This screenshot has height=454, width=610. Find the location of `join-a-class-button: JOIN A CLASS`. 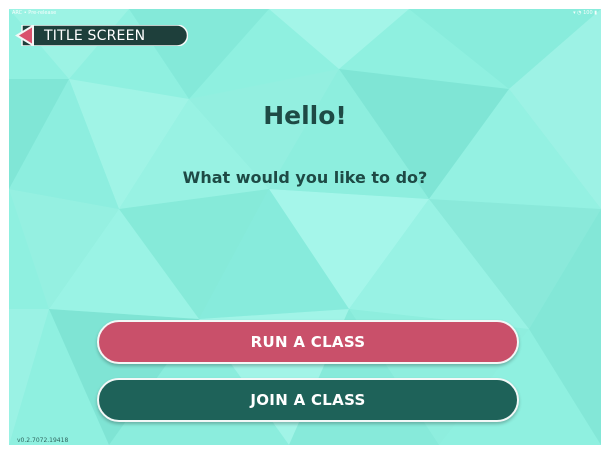

join-a-class-button: JOIN A CLASS is located at coordinates (308, 400).